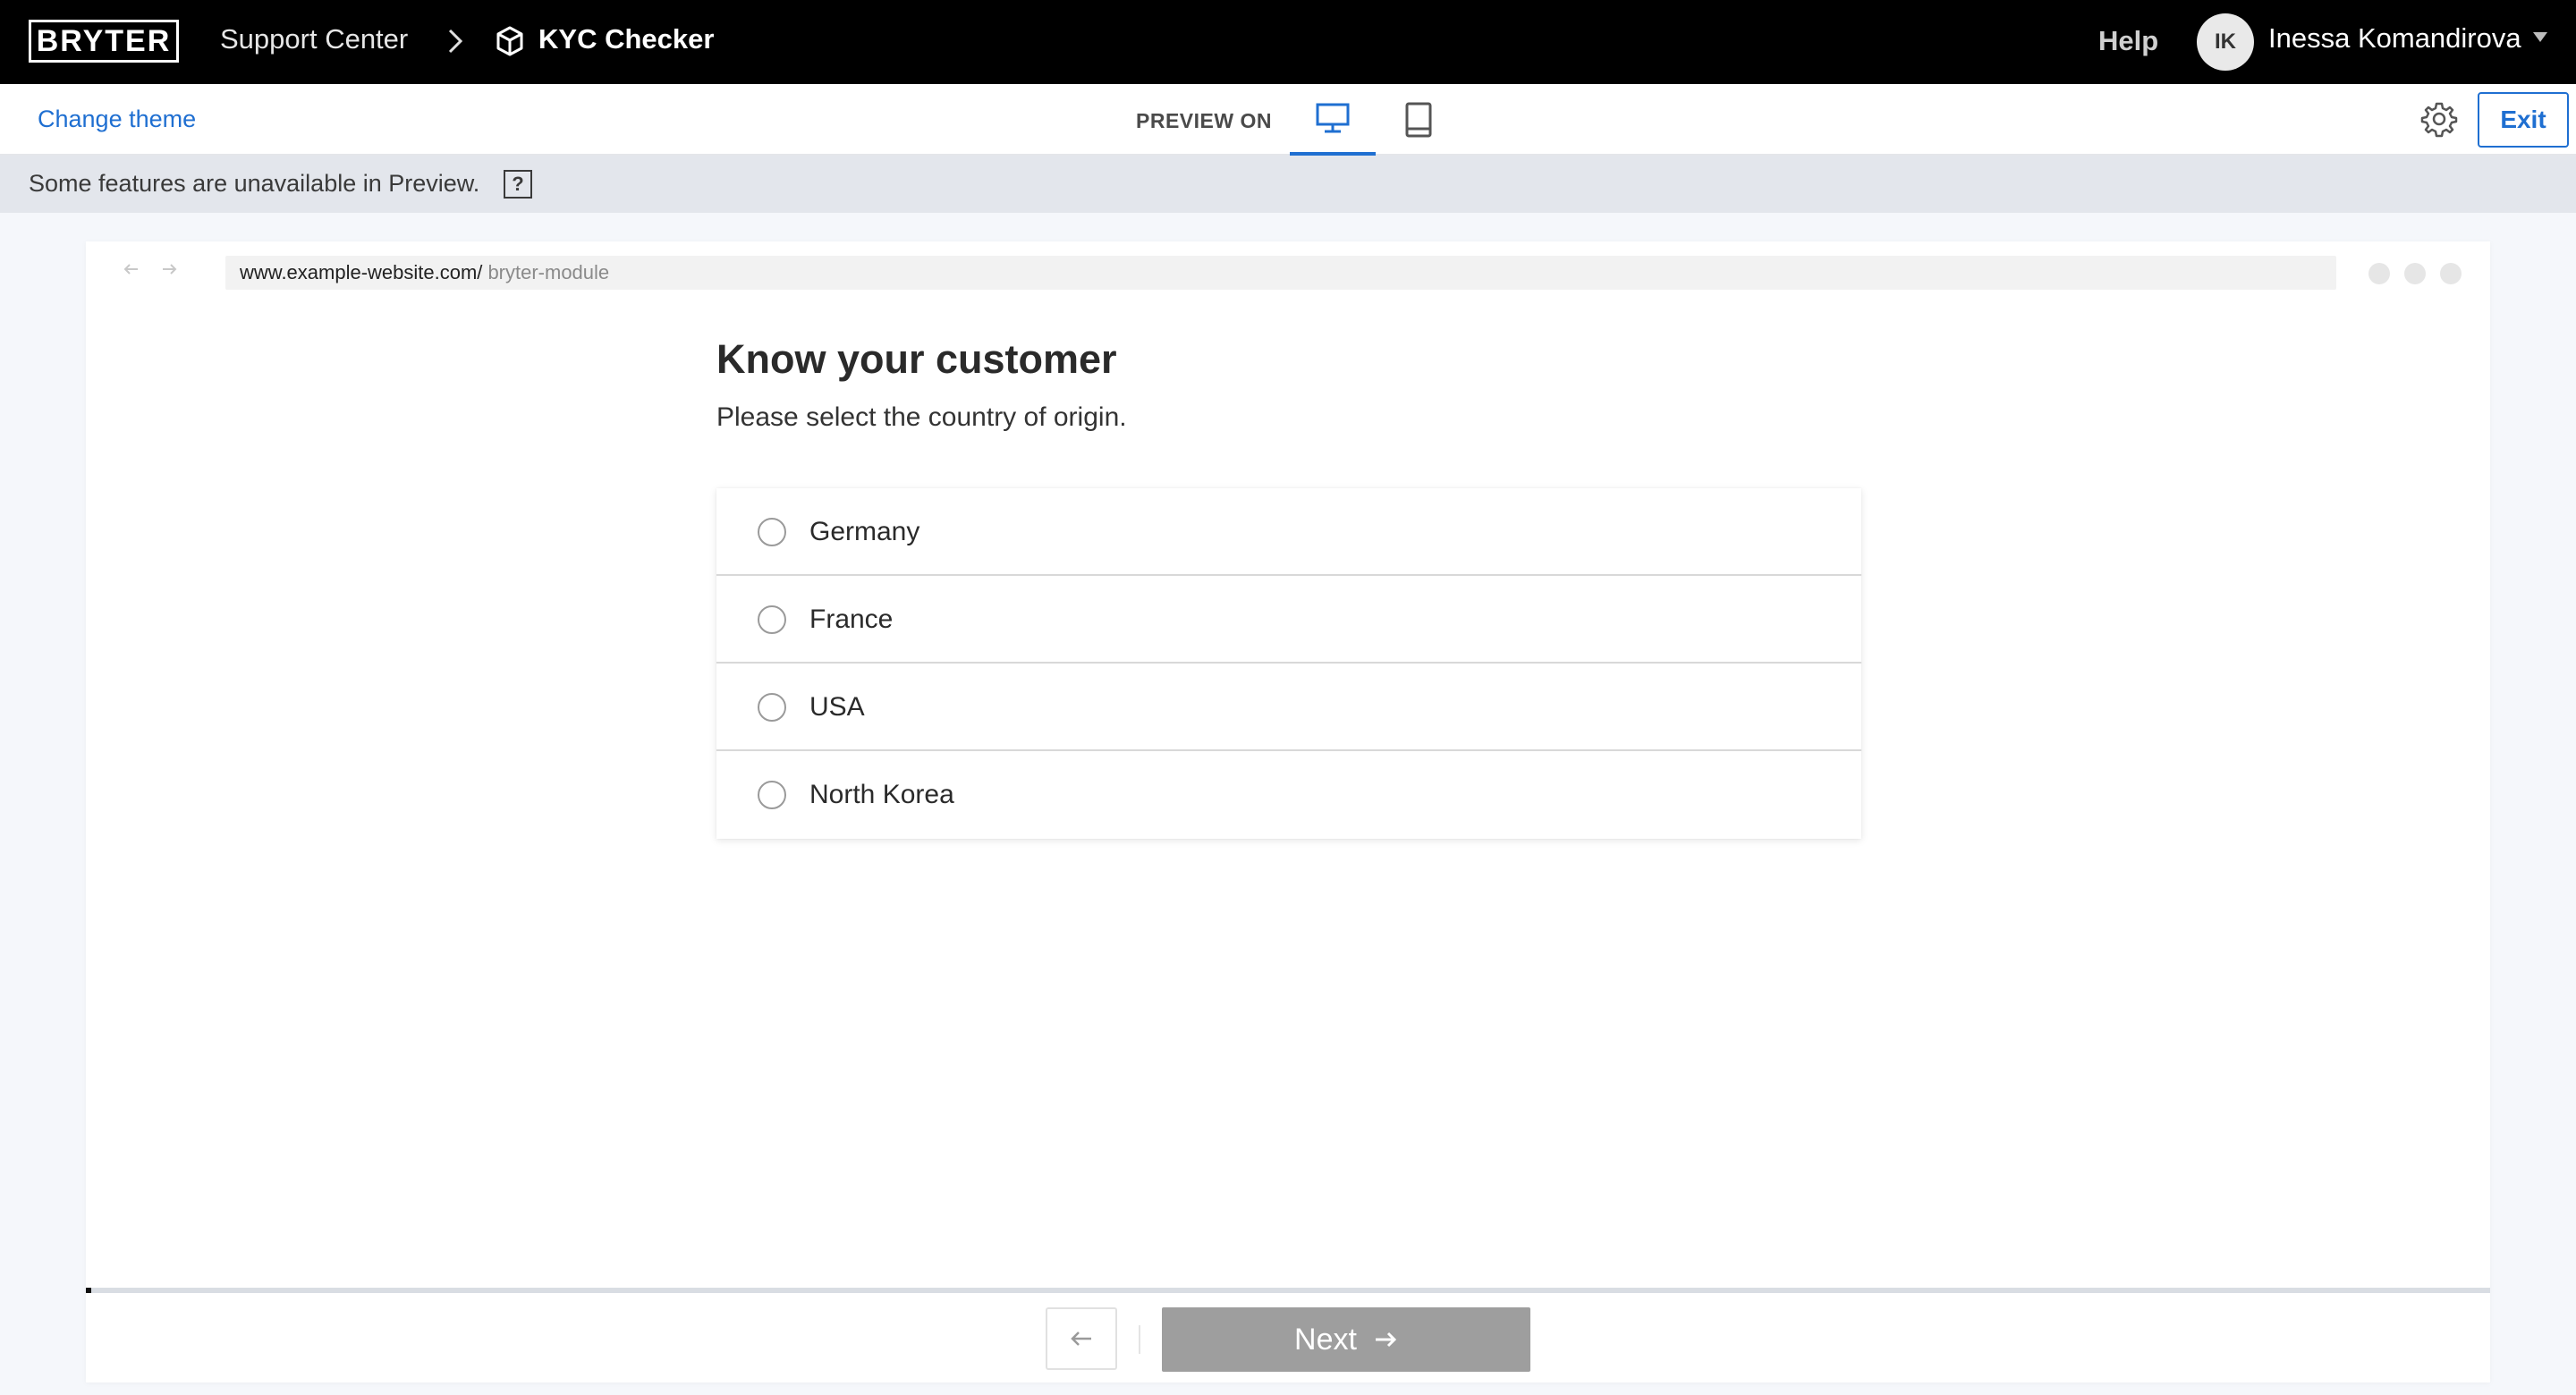  Describe the element at coordinates (1288, 120) in the screenshot. I see `preview-toolbar: Change theme PREVIEW ON Exit` at that location.